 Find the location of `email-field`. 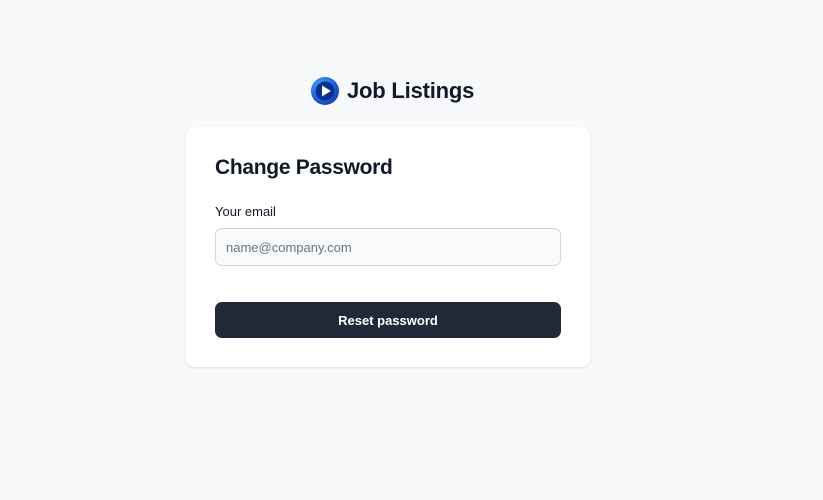

email-field is located at coordinates (388, 247).